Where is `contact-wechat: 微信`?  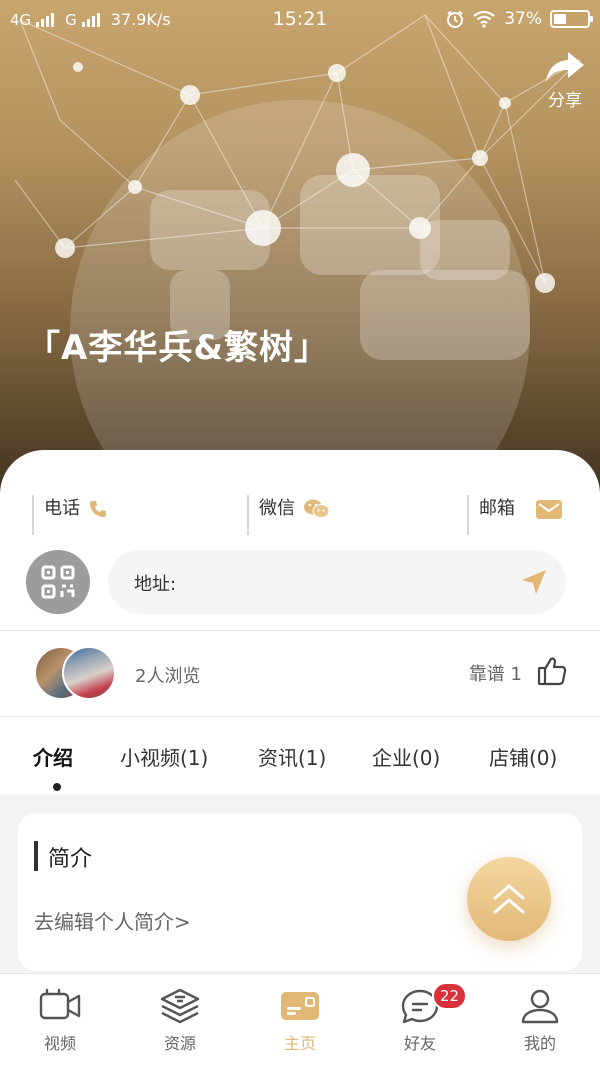 contact-wechat: 微信 is located at coordinates (289, 515).